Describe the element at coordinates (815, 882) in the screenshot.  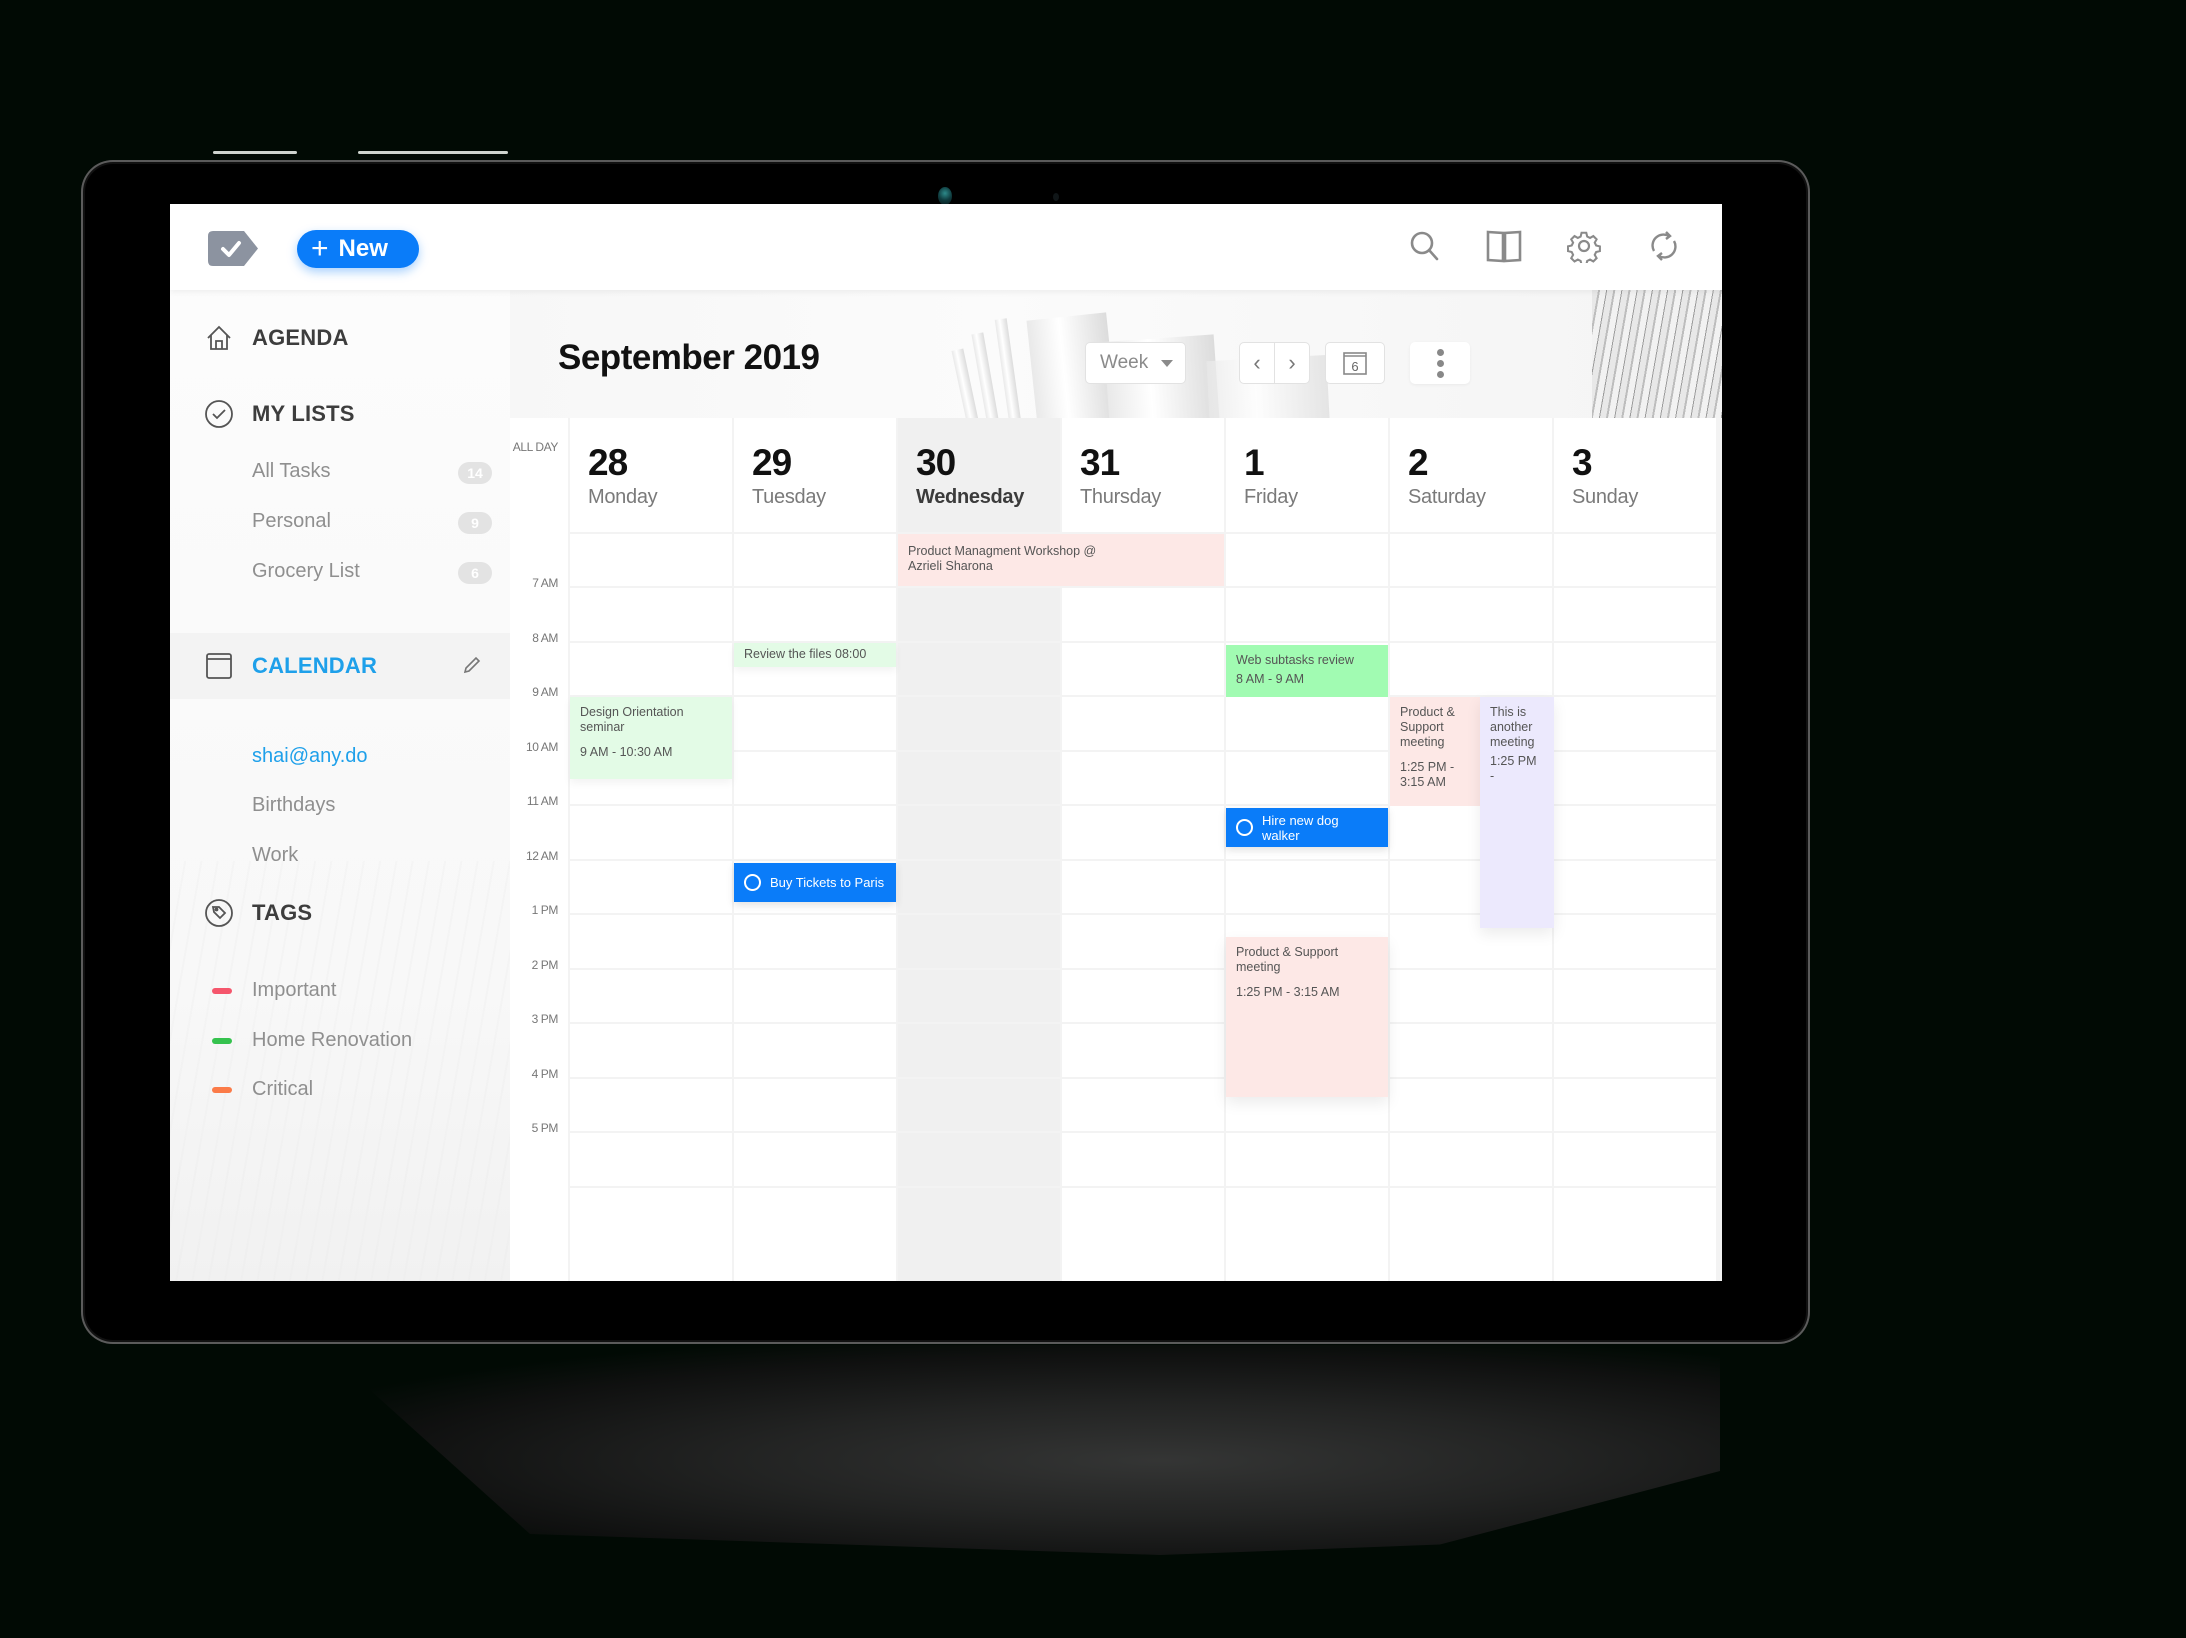
I see `event-buy-tickets: Buy Tickets to Paris` at that location.